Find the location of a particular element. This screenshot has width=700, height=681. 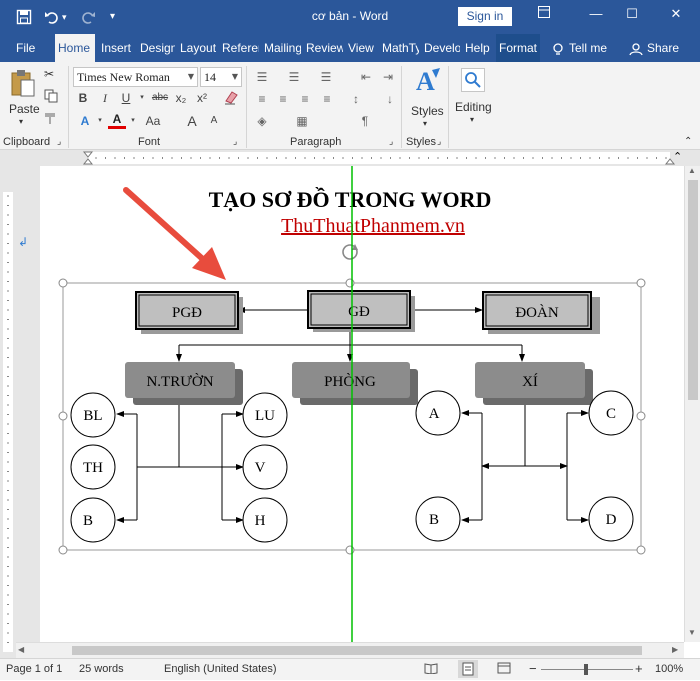

font-launcher-icon: ⌟ is located at coordinates (235, 141).